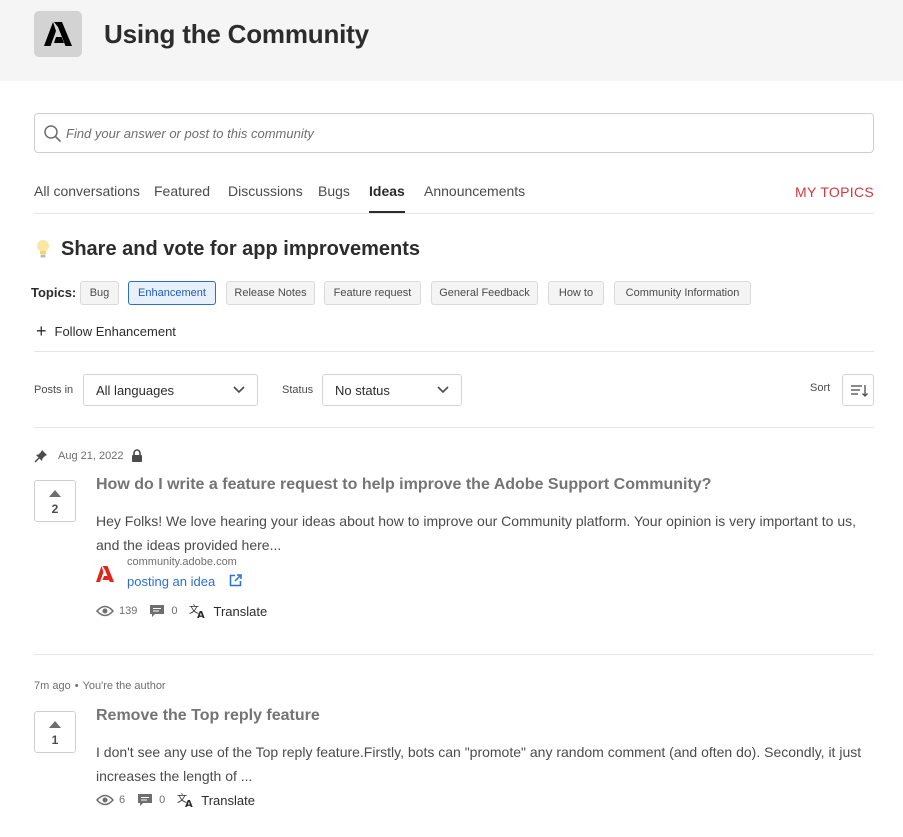  What do you see at coordinates (182, 562) in the screenshot?
I see `link-domain: community.adobe.com` at bounding box center [182, 562].